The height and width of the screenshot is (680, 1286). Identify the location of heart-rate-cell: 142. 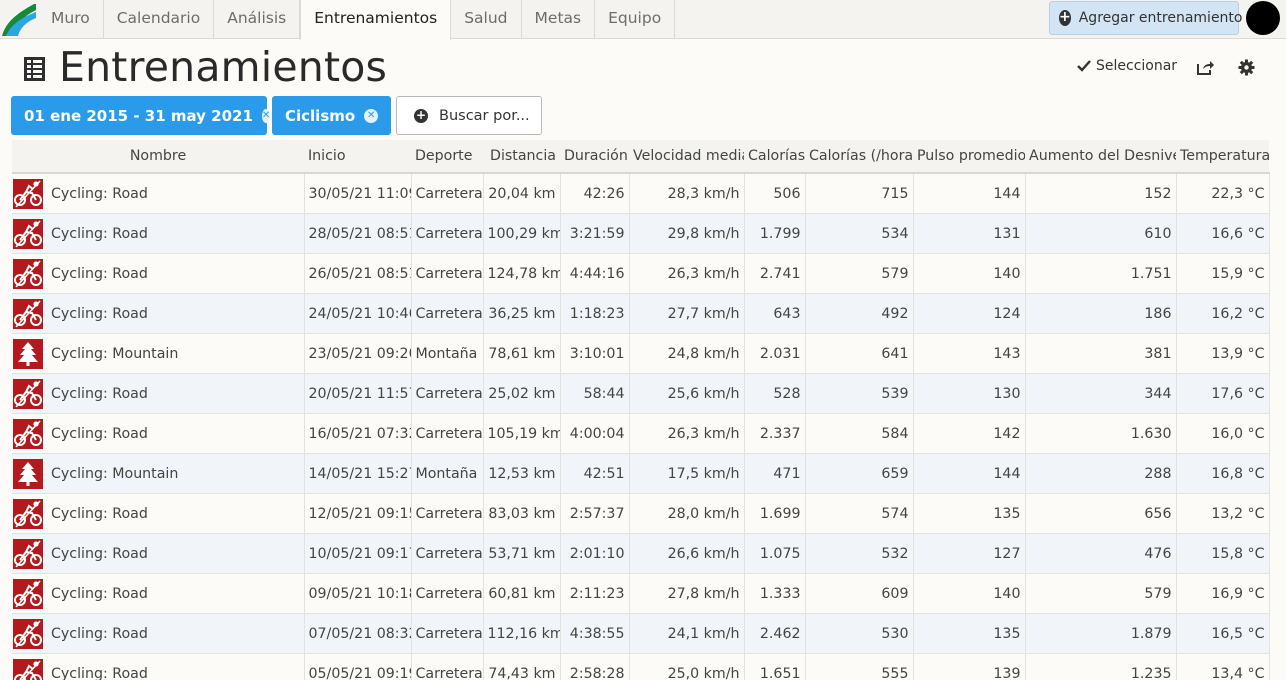
(969, 433).